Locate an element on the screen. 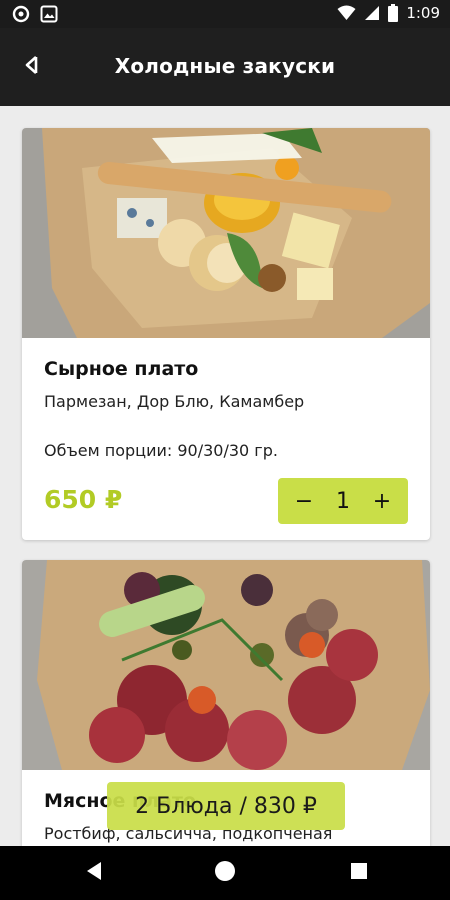  quantity-stepper: − 1 + is located at coordinates (343, 501).